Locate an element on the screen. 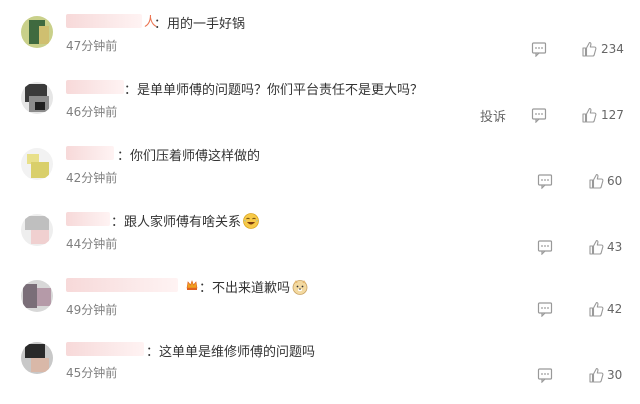 This screenshot has width=640, height=404. comment-time: 47分钟前 is located at coordinates (92, 46).